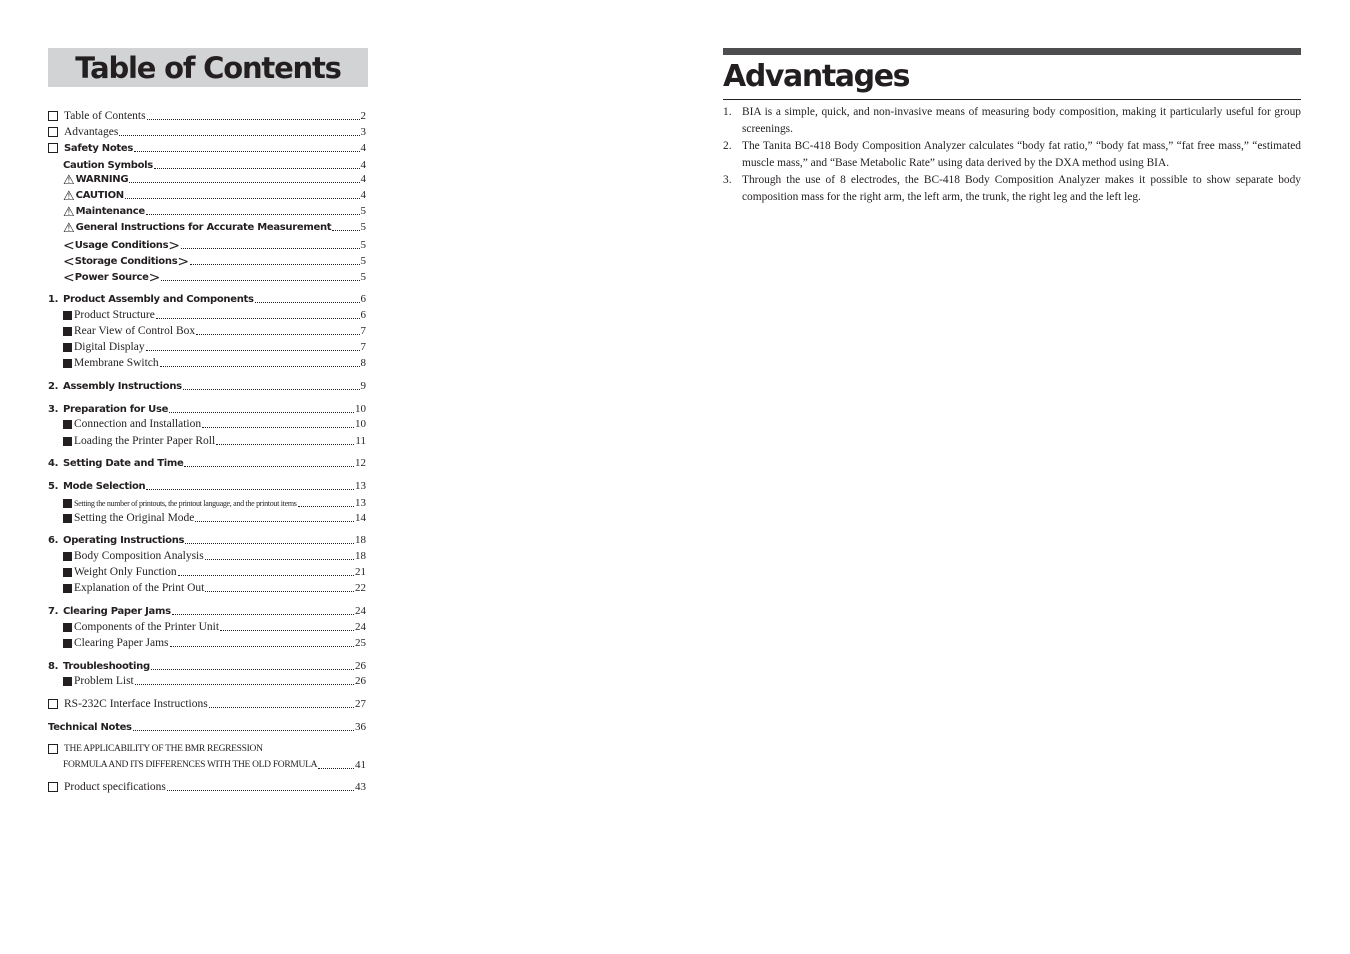 This screenshot has width=1350, height=954. What do you see at coordinates (207, 147) in the screenshot?
I see `toc-entry: Safety Notes 4` at bounding box center [207, 147].